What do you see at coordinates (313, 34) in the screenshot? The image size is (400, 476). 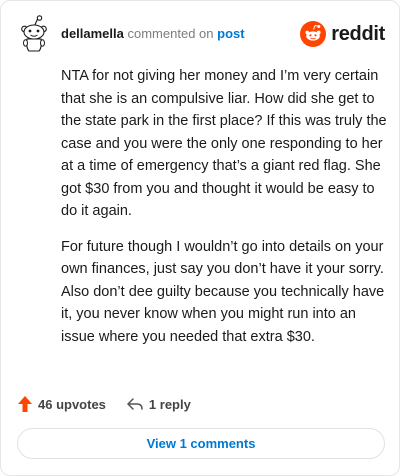 I see `reddit-logo-icon` at bounding box center [313, 34].